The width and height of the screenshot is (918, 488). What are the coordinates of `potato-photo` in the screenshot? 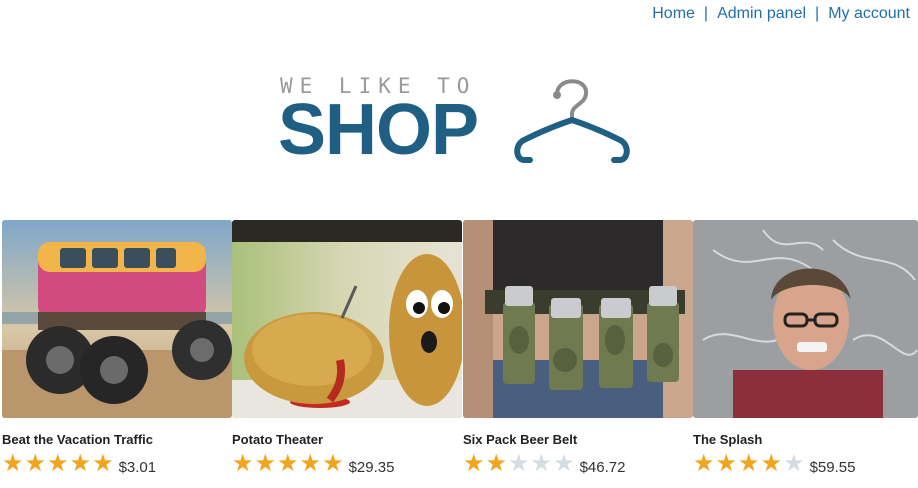 It's located at (347, 319).